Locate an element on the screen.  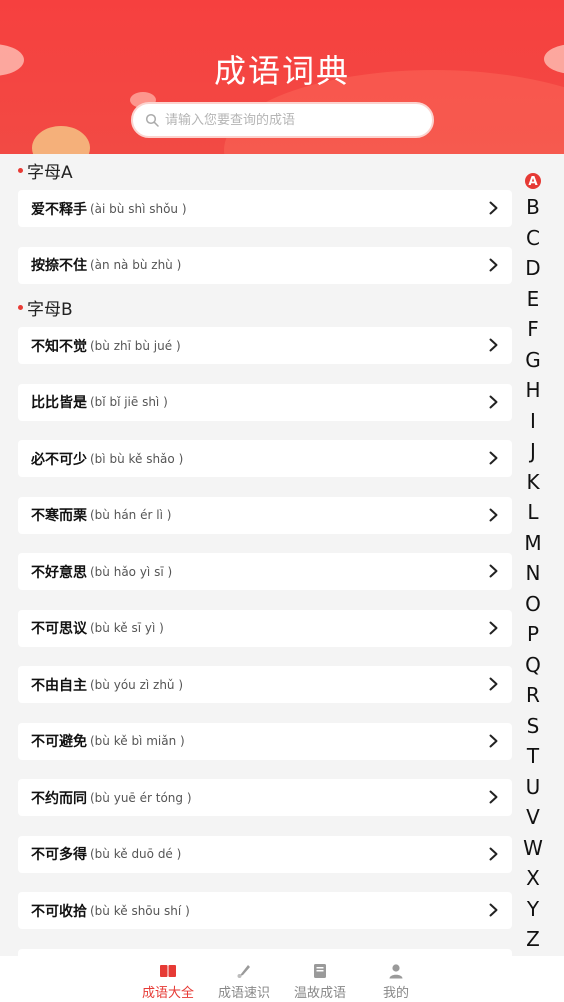
idiom-pinyin: (bù kě shōu shí ) is located at coordinates (140, 910).